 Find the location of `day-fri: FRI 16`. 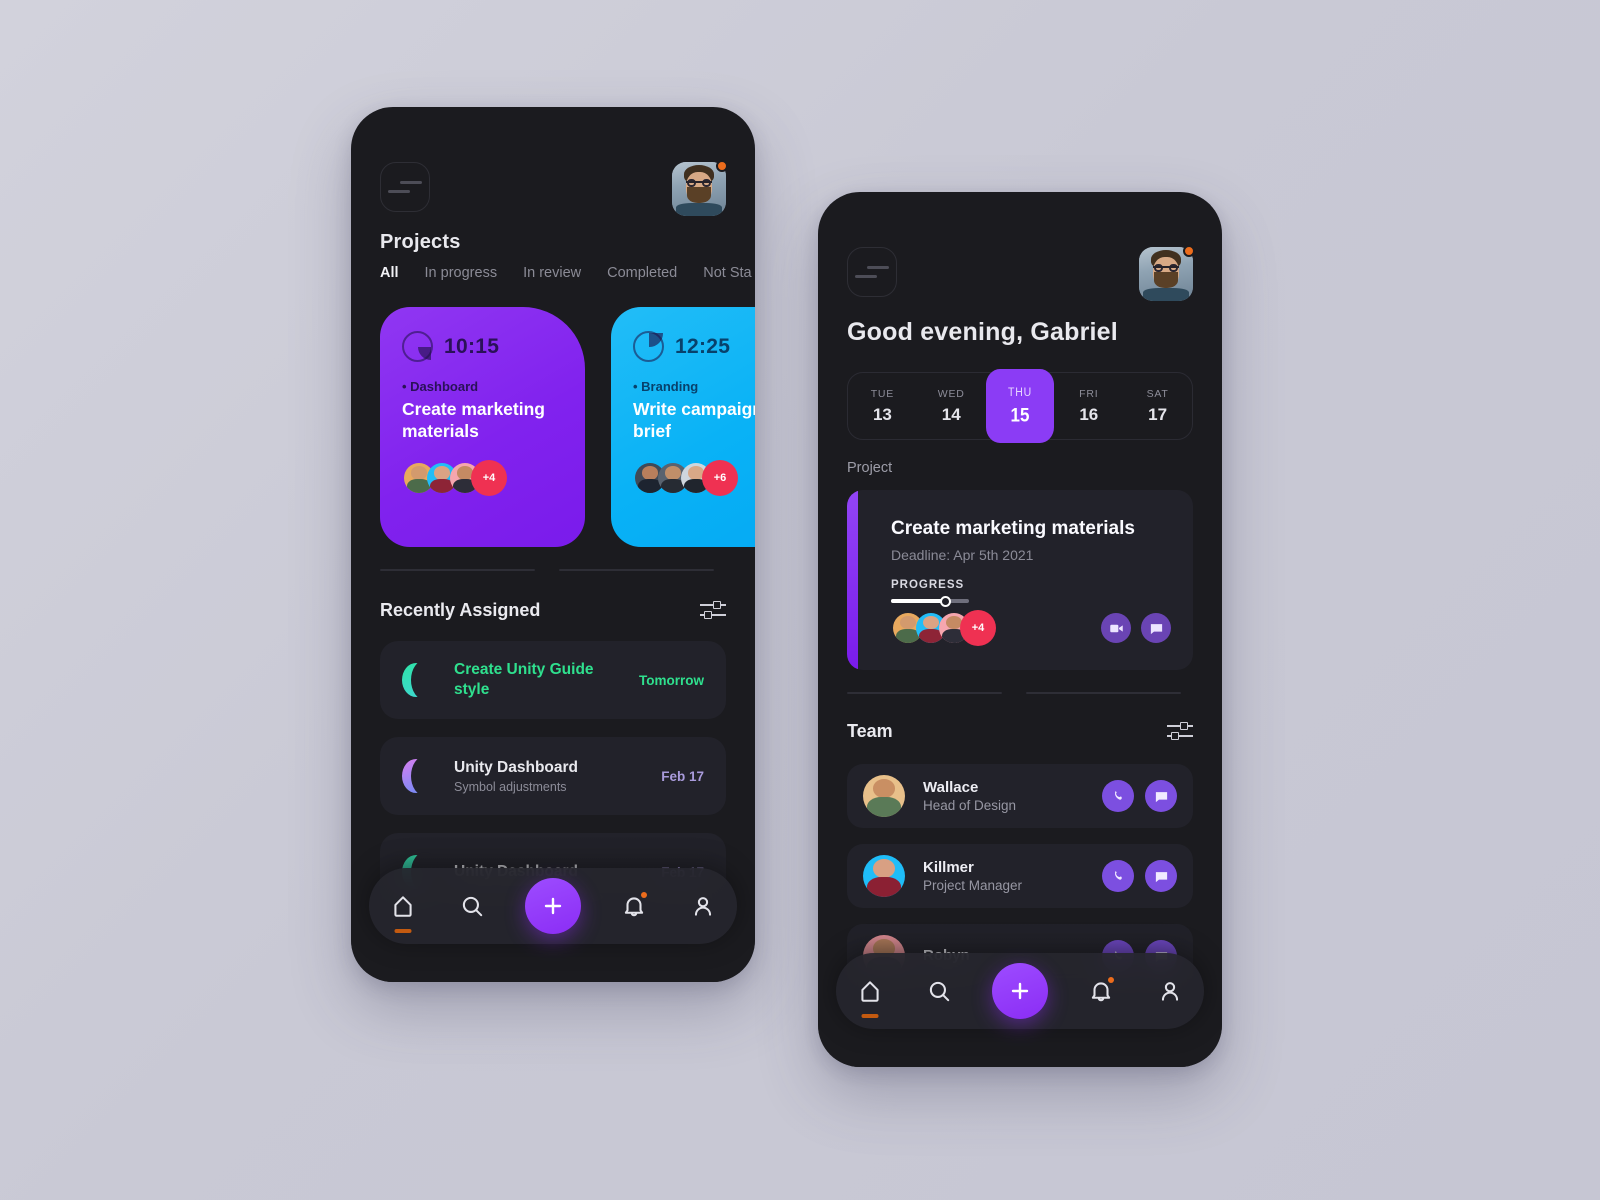

day-fri: FRI 16 is located at coordinates (1088, 406).